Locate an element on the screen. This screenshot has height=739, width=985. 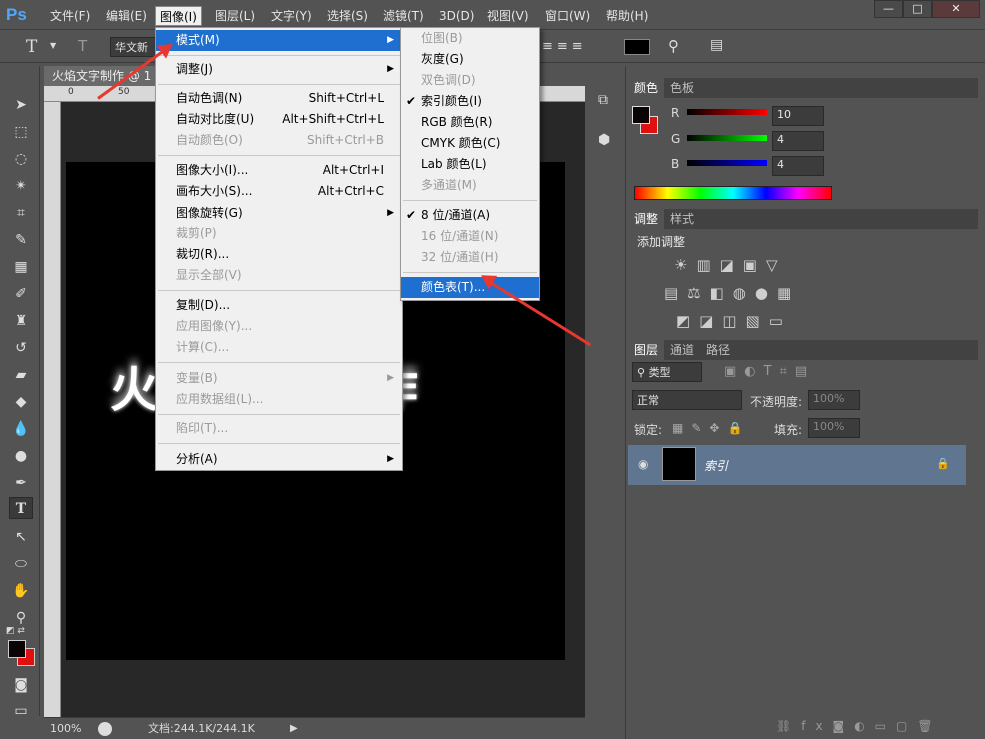
mode-lab: Lab 颜色(L) is located at coordinates (470, 164).